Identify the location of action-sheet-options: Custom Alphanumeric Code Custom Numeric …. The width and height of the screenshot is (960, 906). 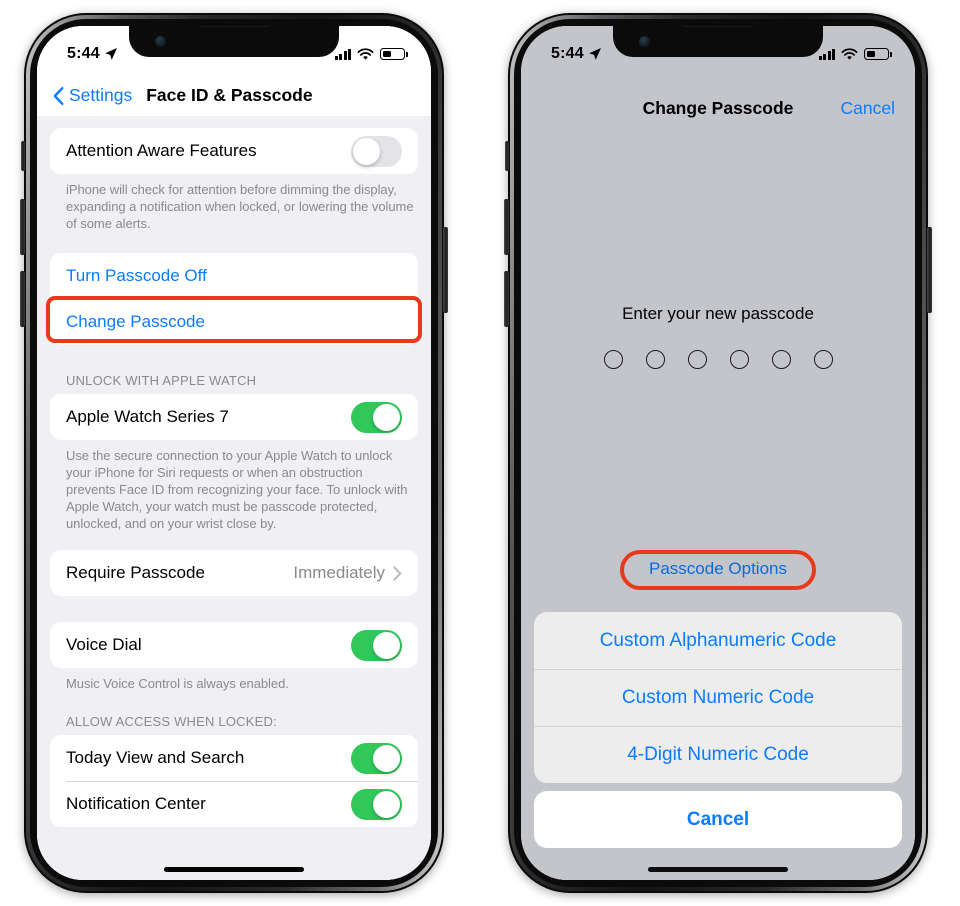
(718, 697).